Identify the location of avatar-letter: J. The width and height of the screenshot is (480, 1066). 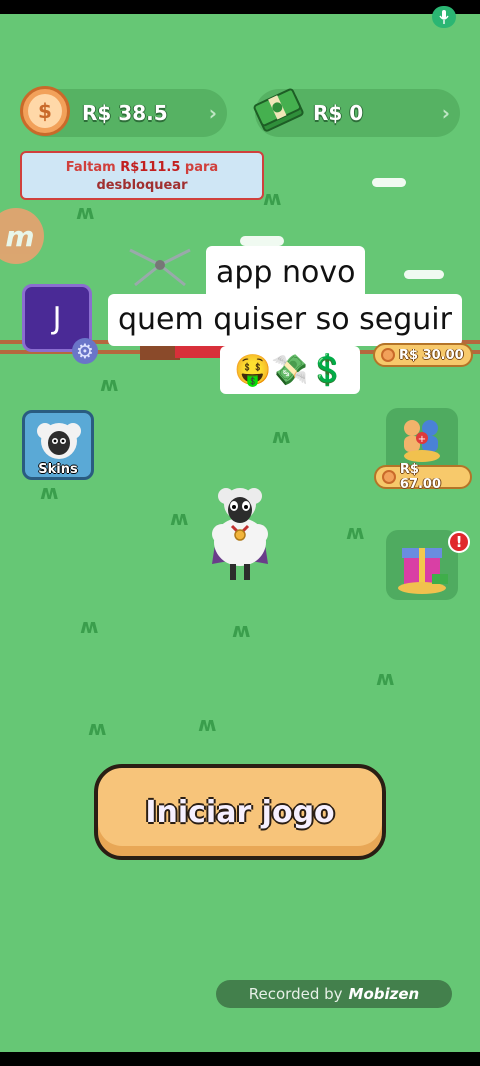
(57, 318).